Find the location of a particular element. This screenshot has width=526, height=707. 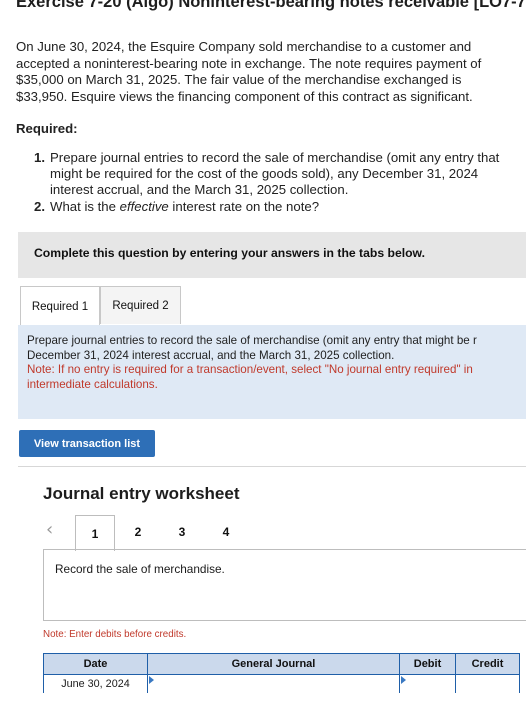

requirement-text-before: What is the is located at coordinates (85, 206).